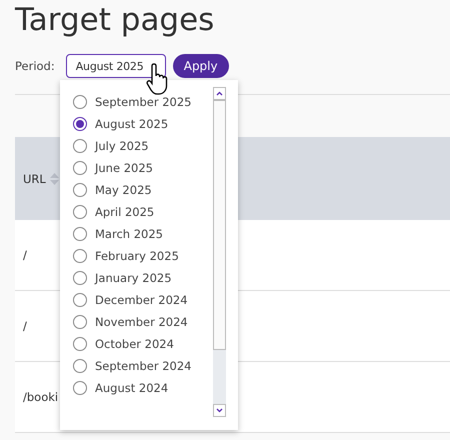 This screenshot has width=450, height=440. What do you see at coordinates (131, 124) in the screenshot?
I see `option-label: August 2025` at bounding box center [131, 124].